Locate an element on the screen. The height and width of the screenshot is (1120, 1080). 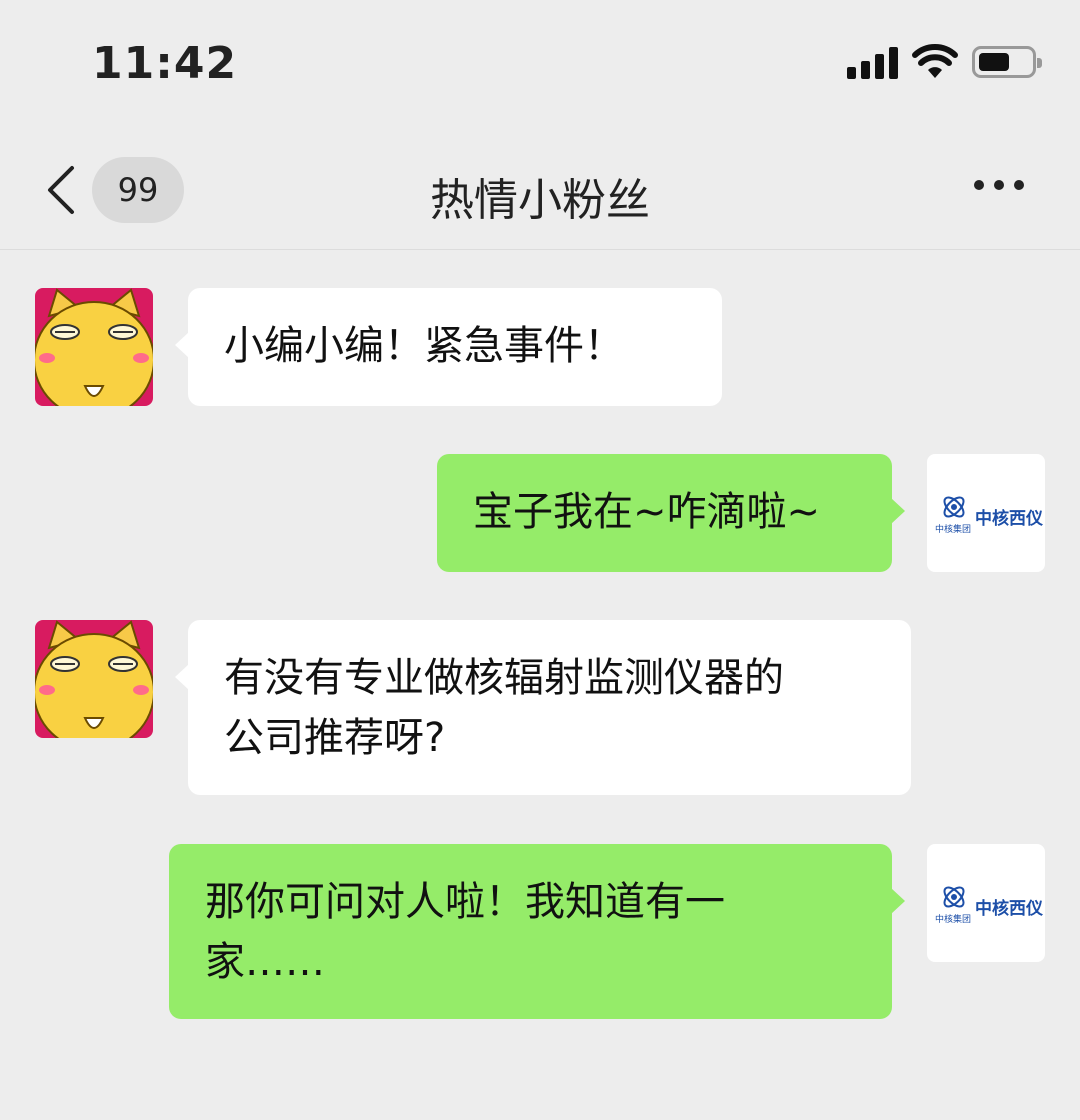
status-bar: 11:42 is located at coordinates (540, 65).